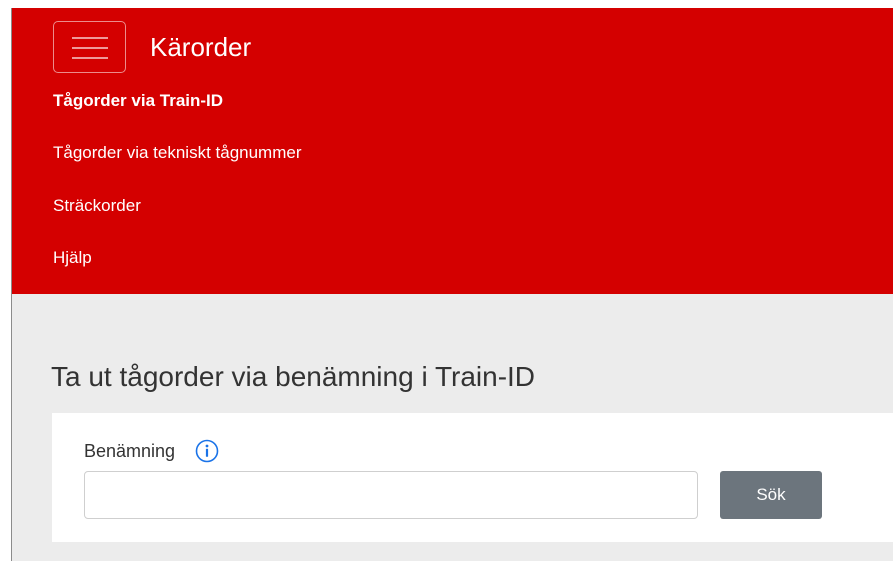  I want to click on search-button: Sök, so click(771, 495).